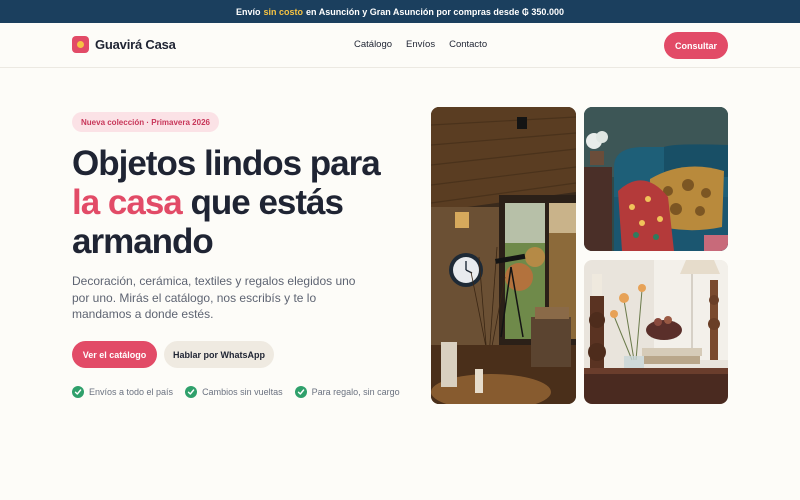  Describe the element at coordinates (468, 44) in the screenshot. I see `nav-link-contacto: Contacto` at that location.